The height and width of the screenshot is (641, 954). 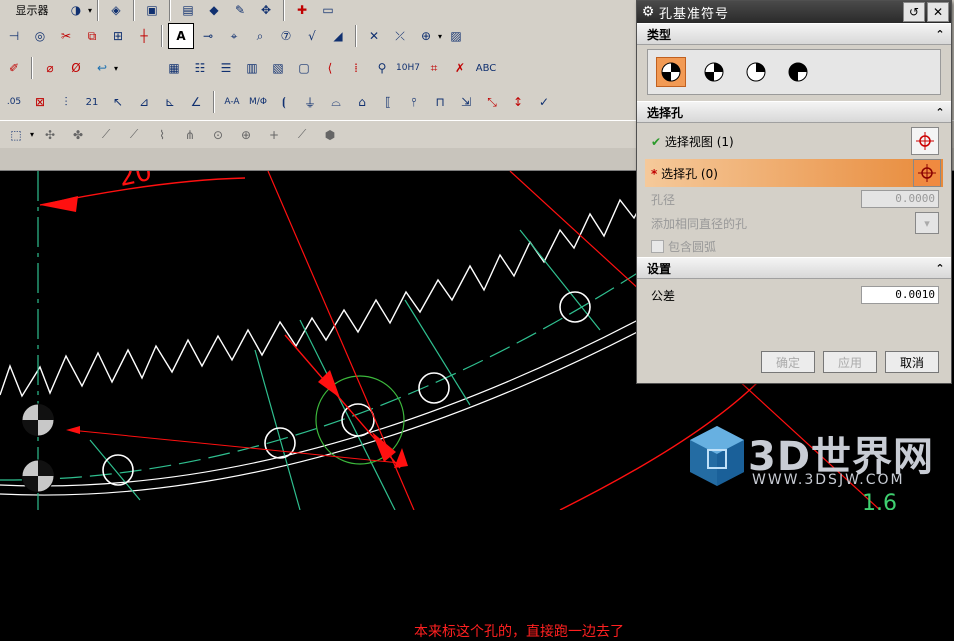 I want to click on dimension-x-icon: ✗, so click(x=460, y=68).